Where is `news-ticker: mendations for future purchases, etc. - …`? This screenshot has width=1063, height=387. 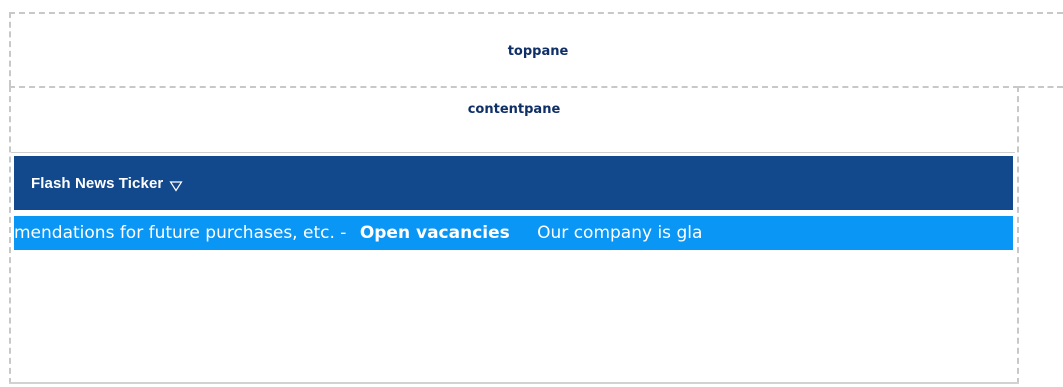 news-ticker: mendations for future purchases, etc. - … is located at coordinates (513, 233).